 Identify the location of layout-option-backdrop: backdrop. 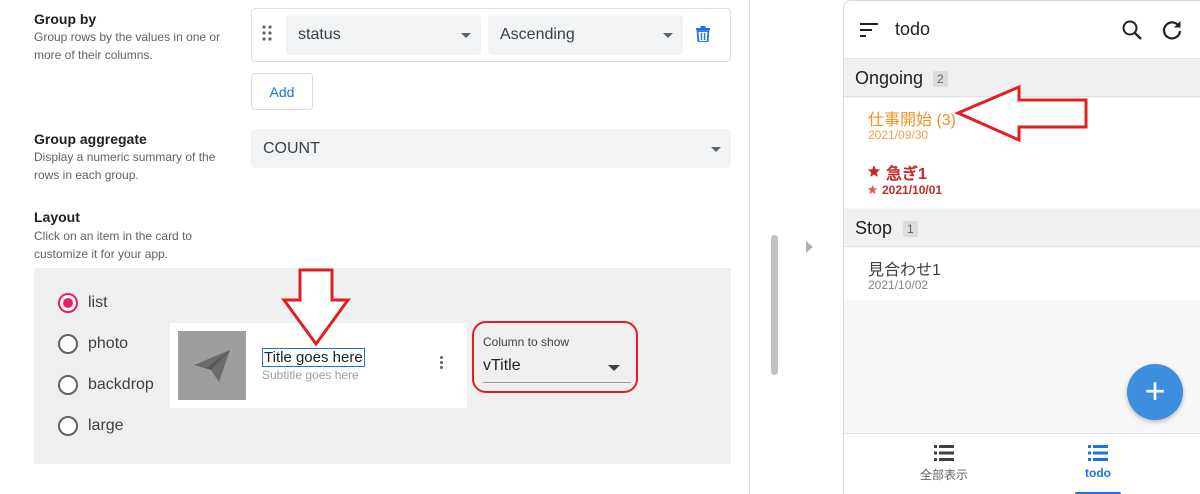
(106, 385).